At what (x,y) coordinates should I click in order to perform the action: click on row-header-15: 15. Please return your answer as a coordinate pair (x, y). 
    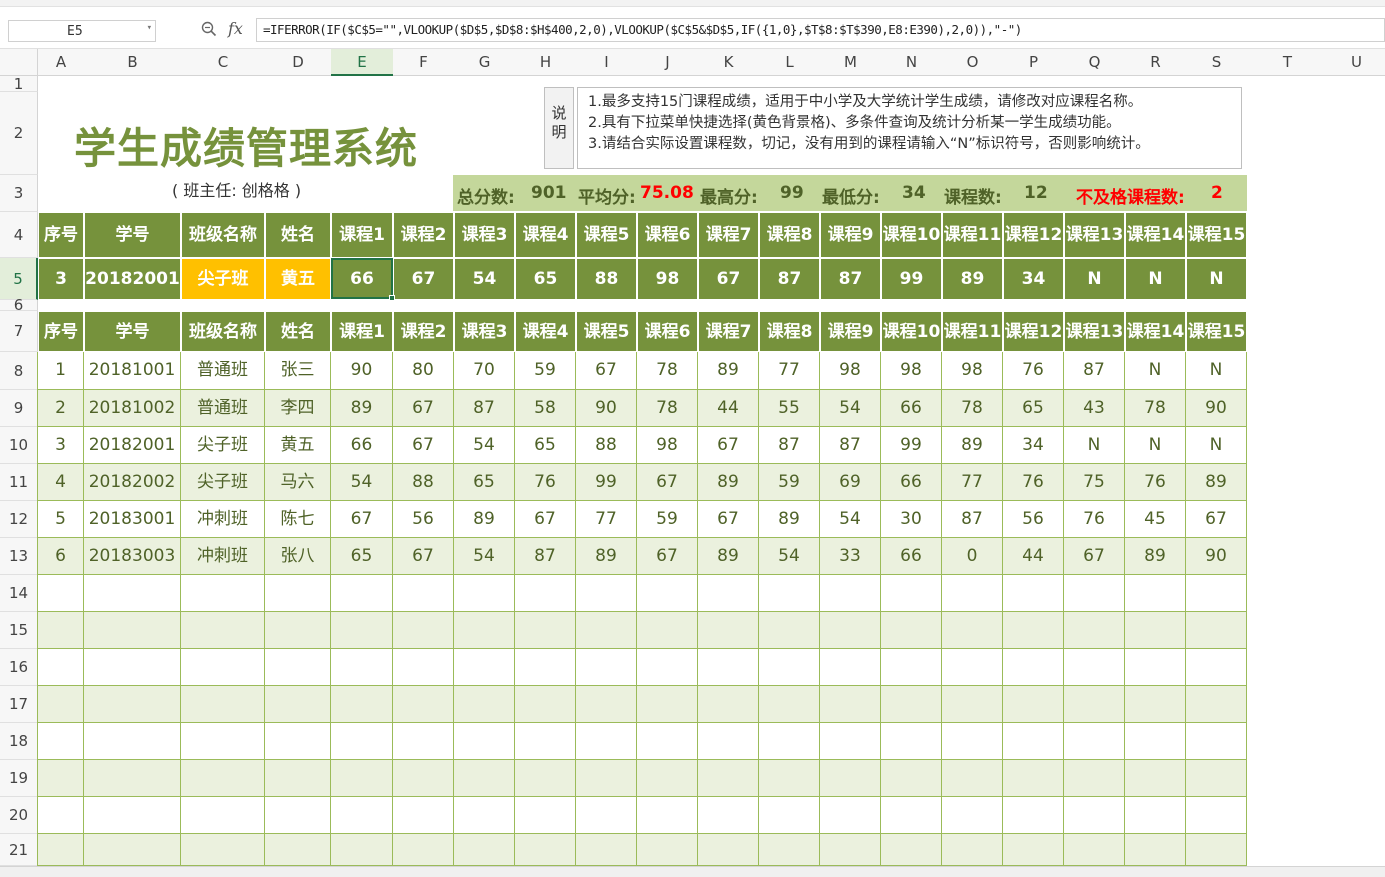
    Looking at the image, I should click on (19, 630).